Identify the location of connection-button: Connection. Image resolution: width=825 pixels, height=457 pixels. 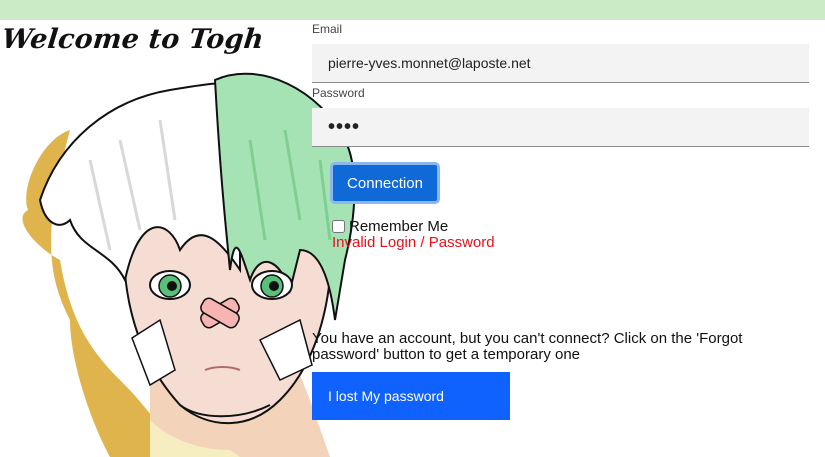
(385, 183).